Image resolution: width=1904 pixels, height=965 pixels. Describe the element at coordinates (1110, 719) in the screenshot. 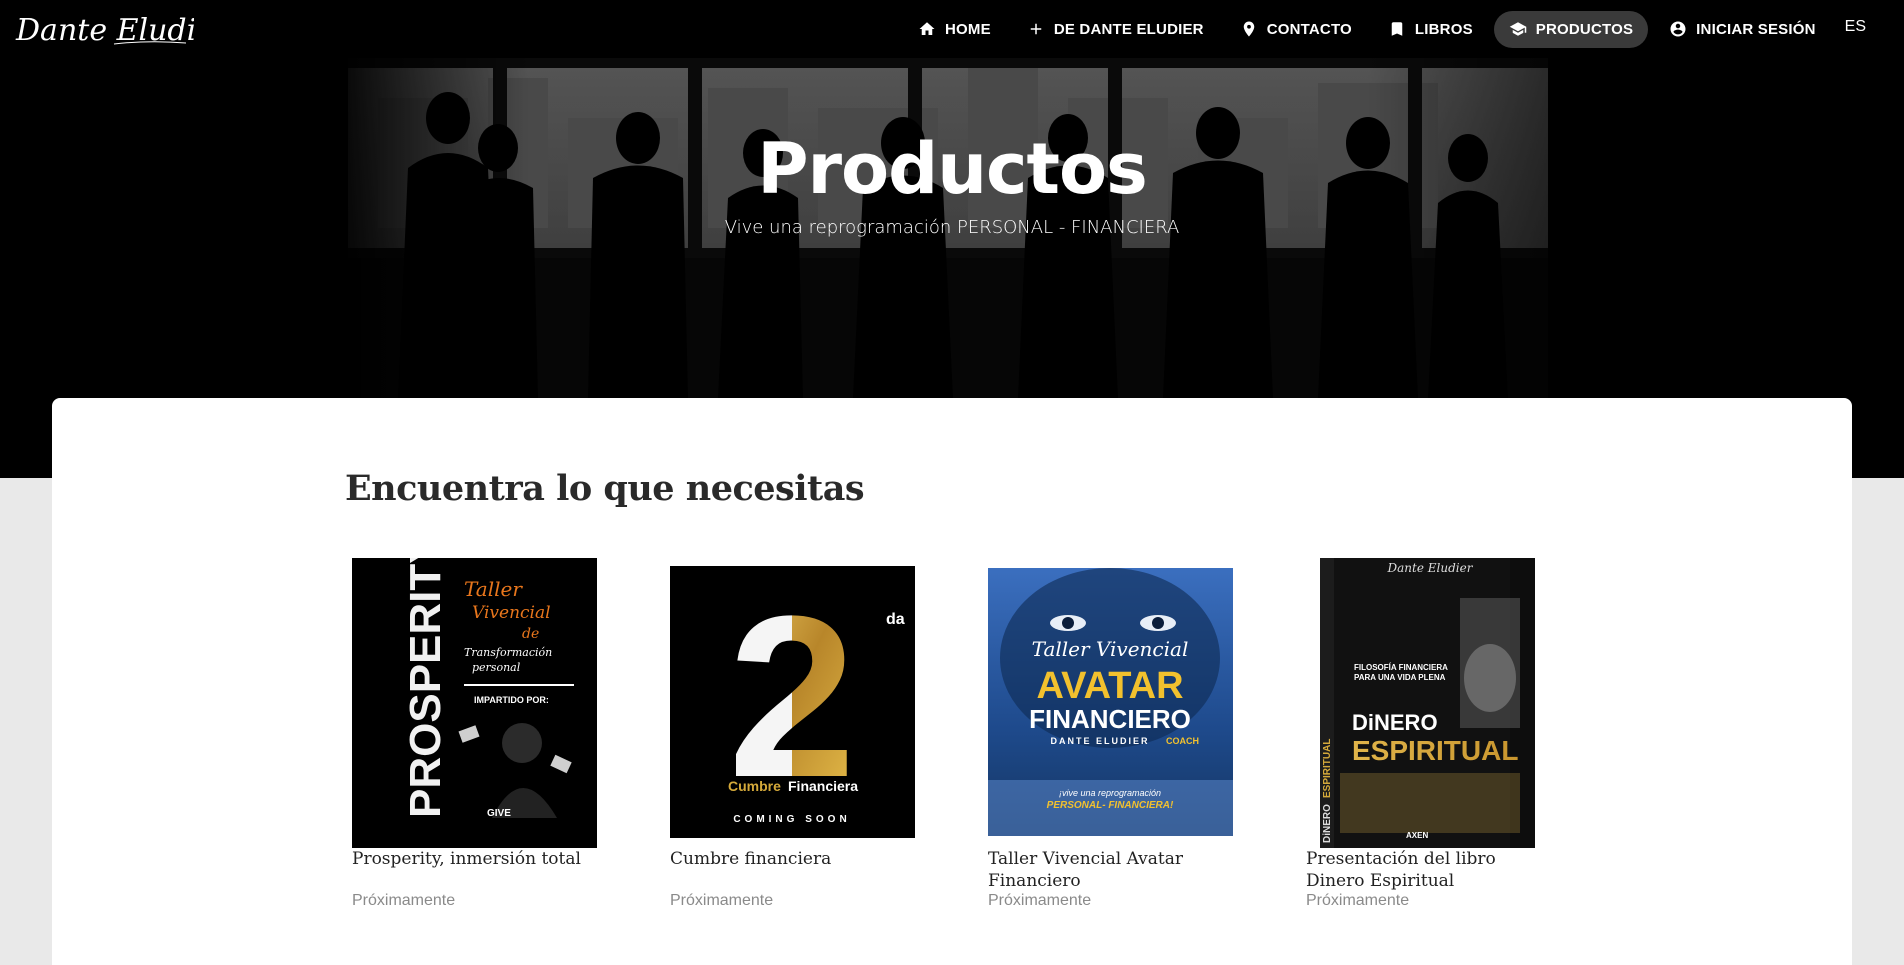

I see `svg-text: FINANCIERO` at that location.